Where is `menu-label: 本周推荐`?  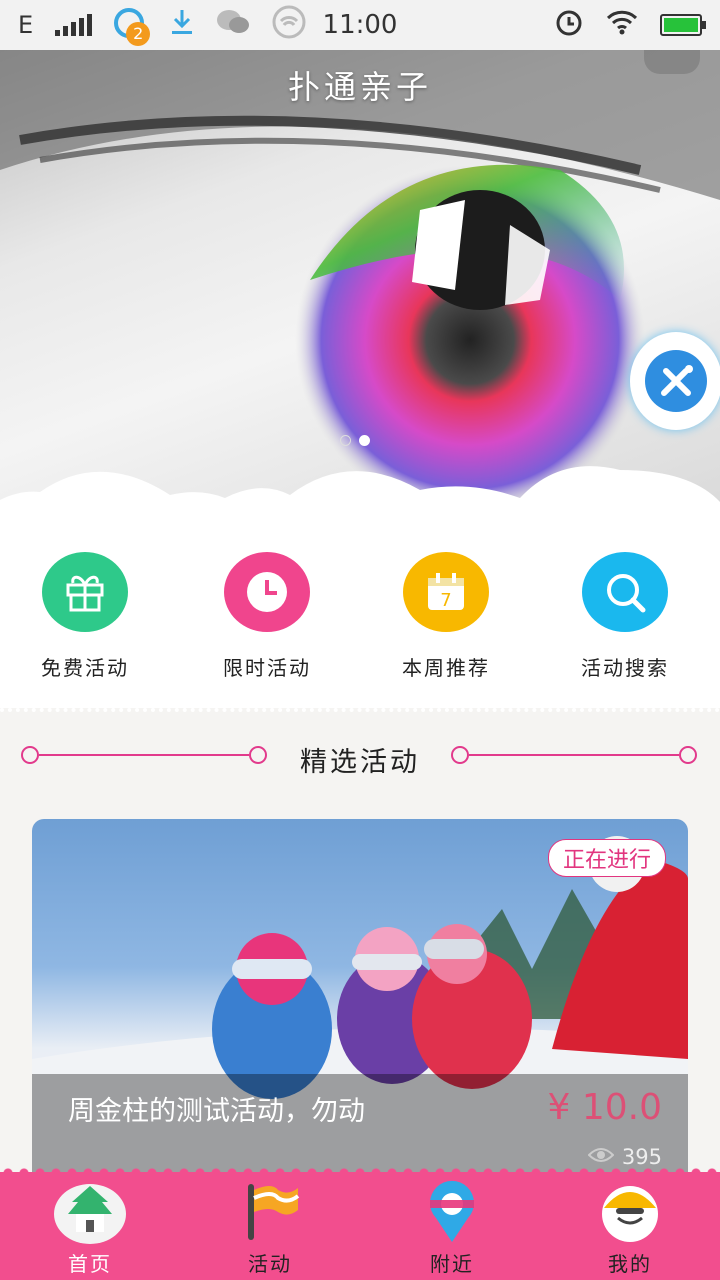 menu-label: 本周推荐 is located at coordinates (446, 668).